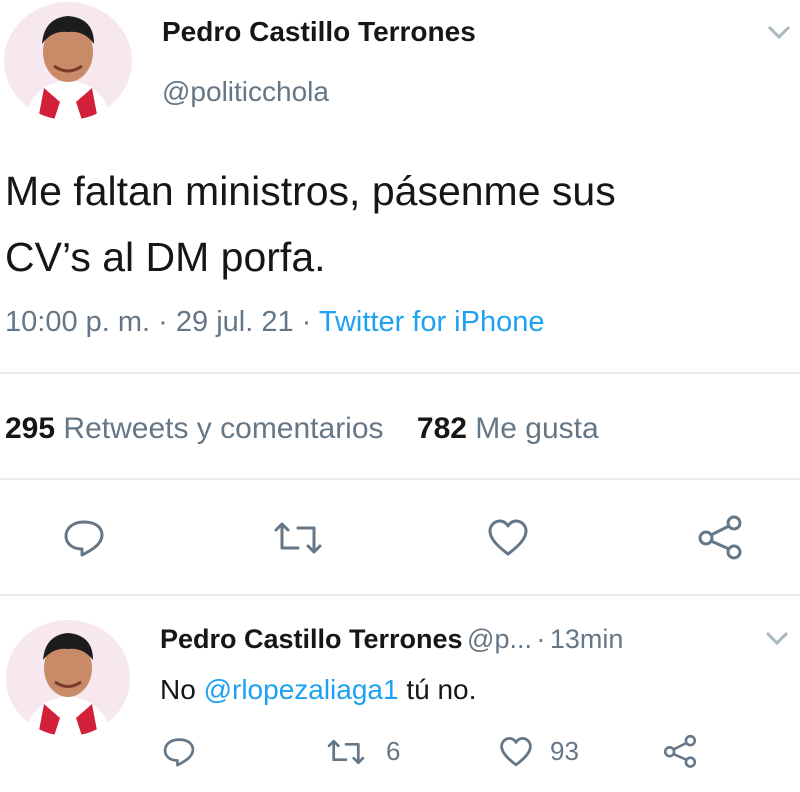  What do you see at coordinates (437, 689) in the screenshot?
I see `reply-text-after: tú no.` at bounding box center [437, 689].